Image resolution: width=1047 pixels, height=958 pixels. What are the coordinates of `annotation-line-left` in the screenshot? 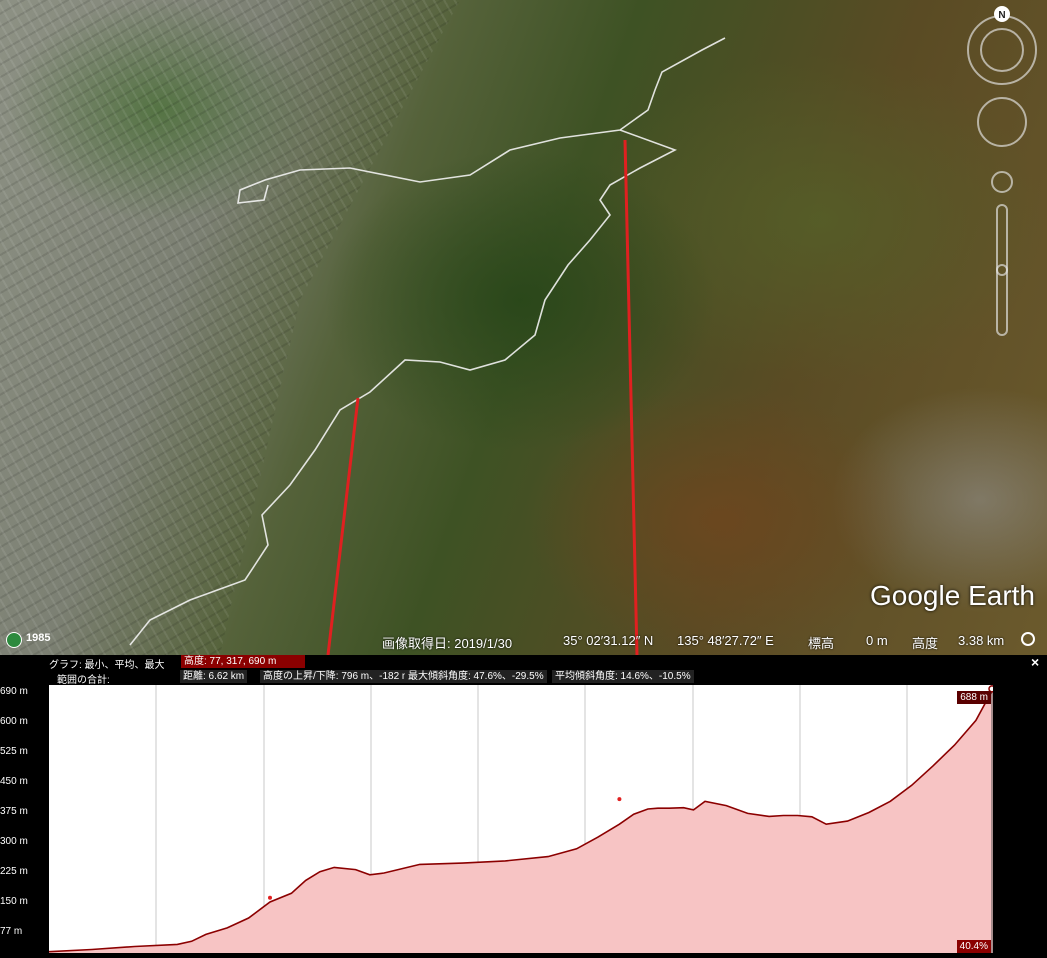 It's located at (343, 526).